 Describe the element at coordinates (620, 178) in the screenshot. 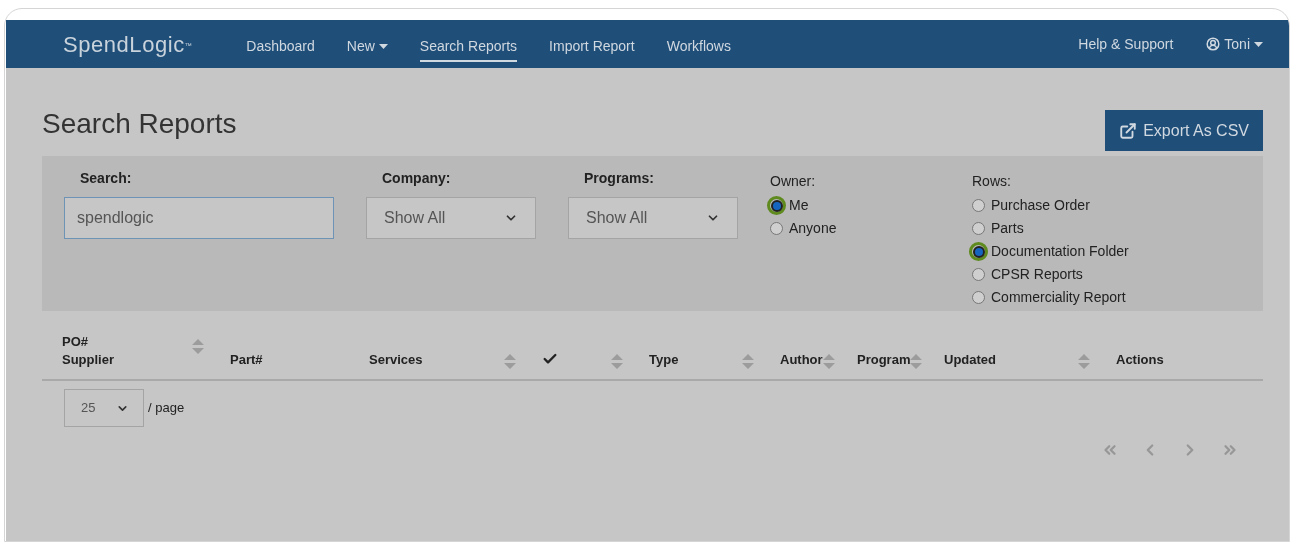

I see `field-label: Programs:` at that location.